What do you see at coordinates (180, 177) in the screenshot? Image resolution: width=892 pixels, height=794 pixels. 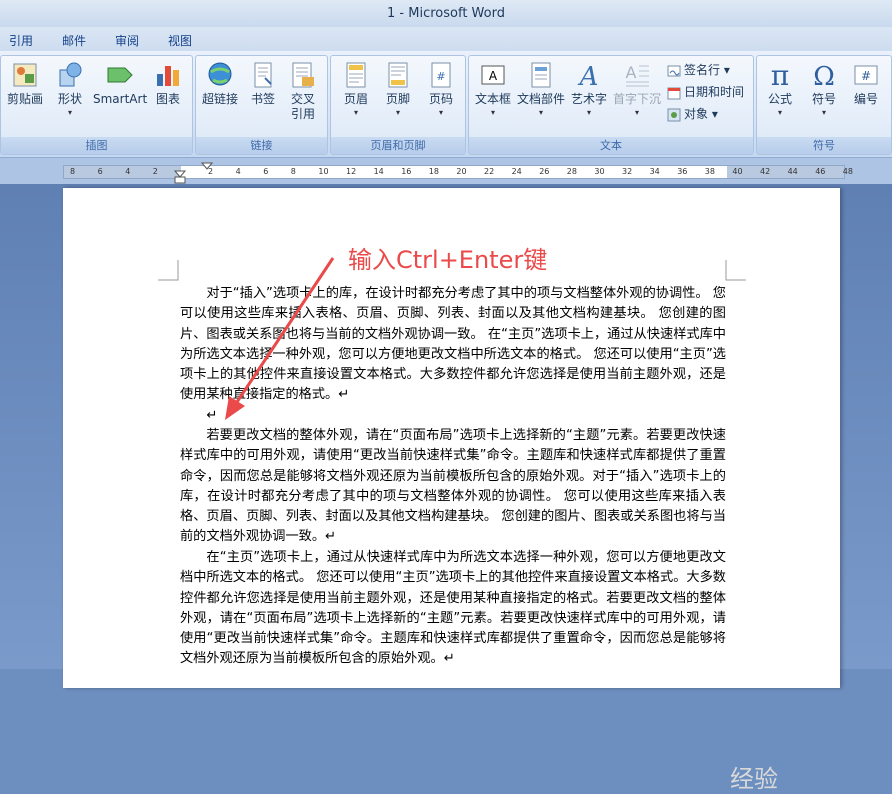 I see `left-indent-marker` at bounding box center [180, 177].